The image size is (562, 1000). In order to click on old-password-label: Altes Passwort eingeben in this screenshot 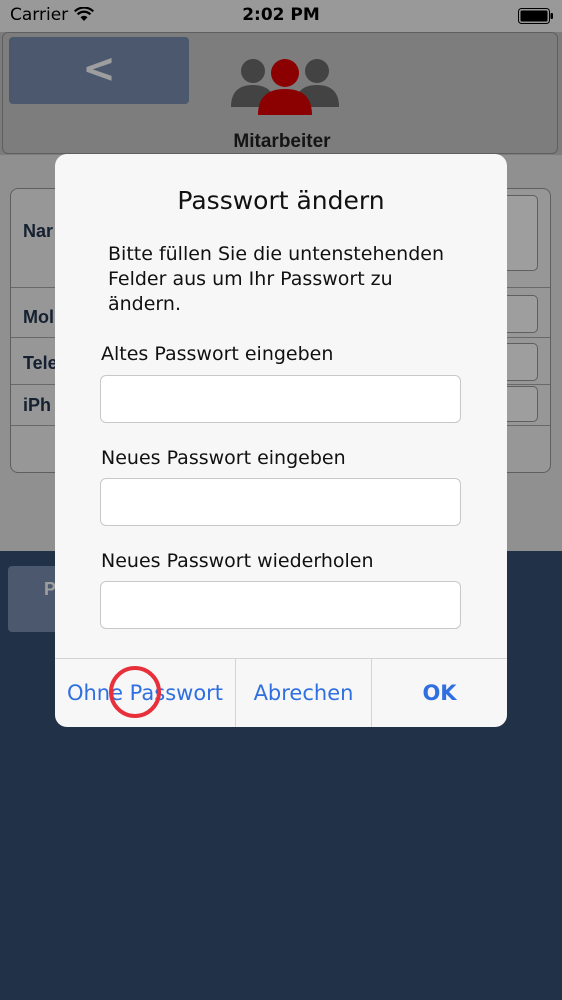, I will do `click(217, 354)`.